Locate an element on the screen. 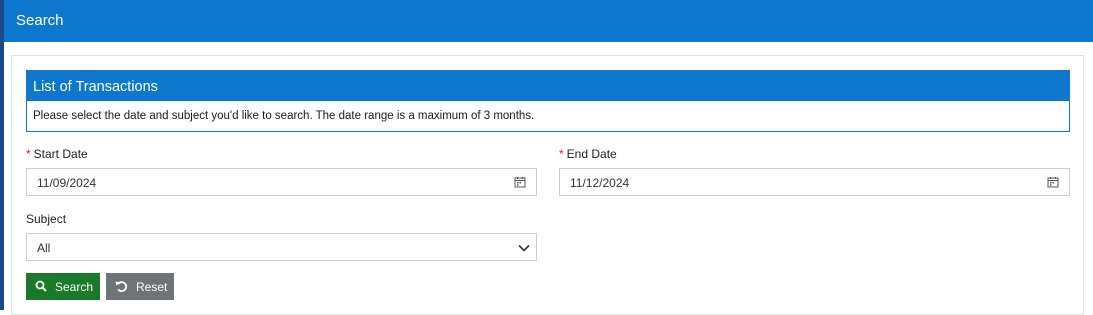 The width and height of the screenshot is (1093, 315). start-date-label-text: Start Date is located at coordinates (60, 154).